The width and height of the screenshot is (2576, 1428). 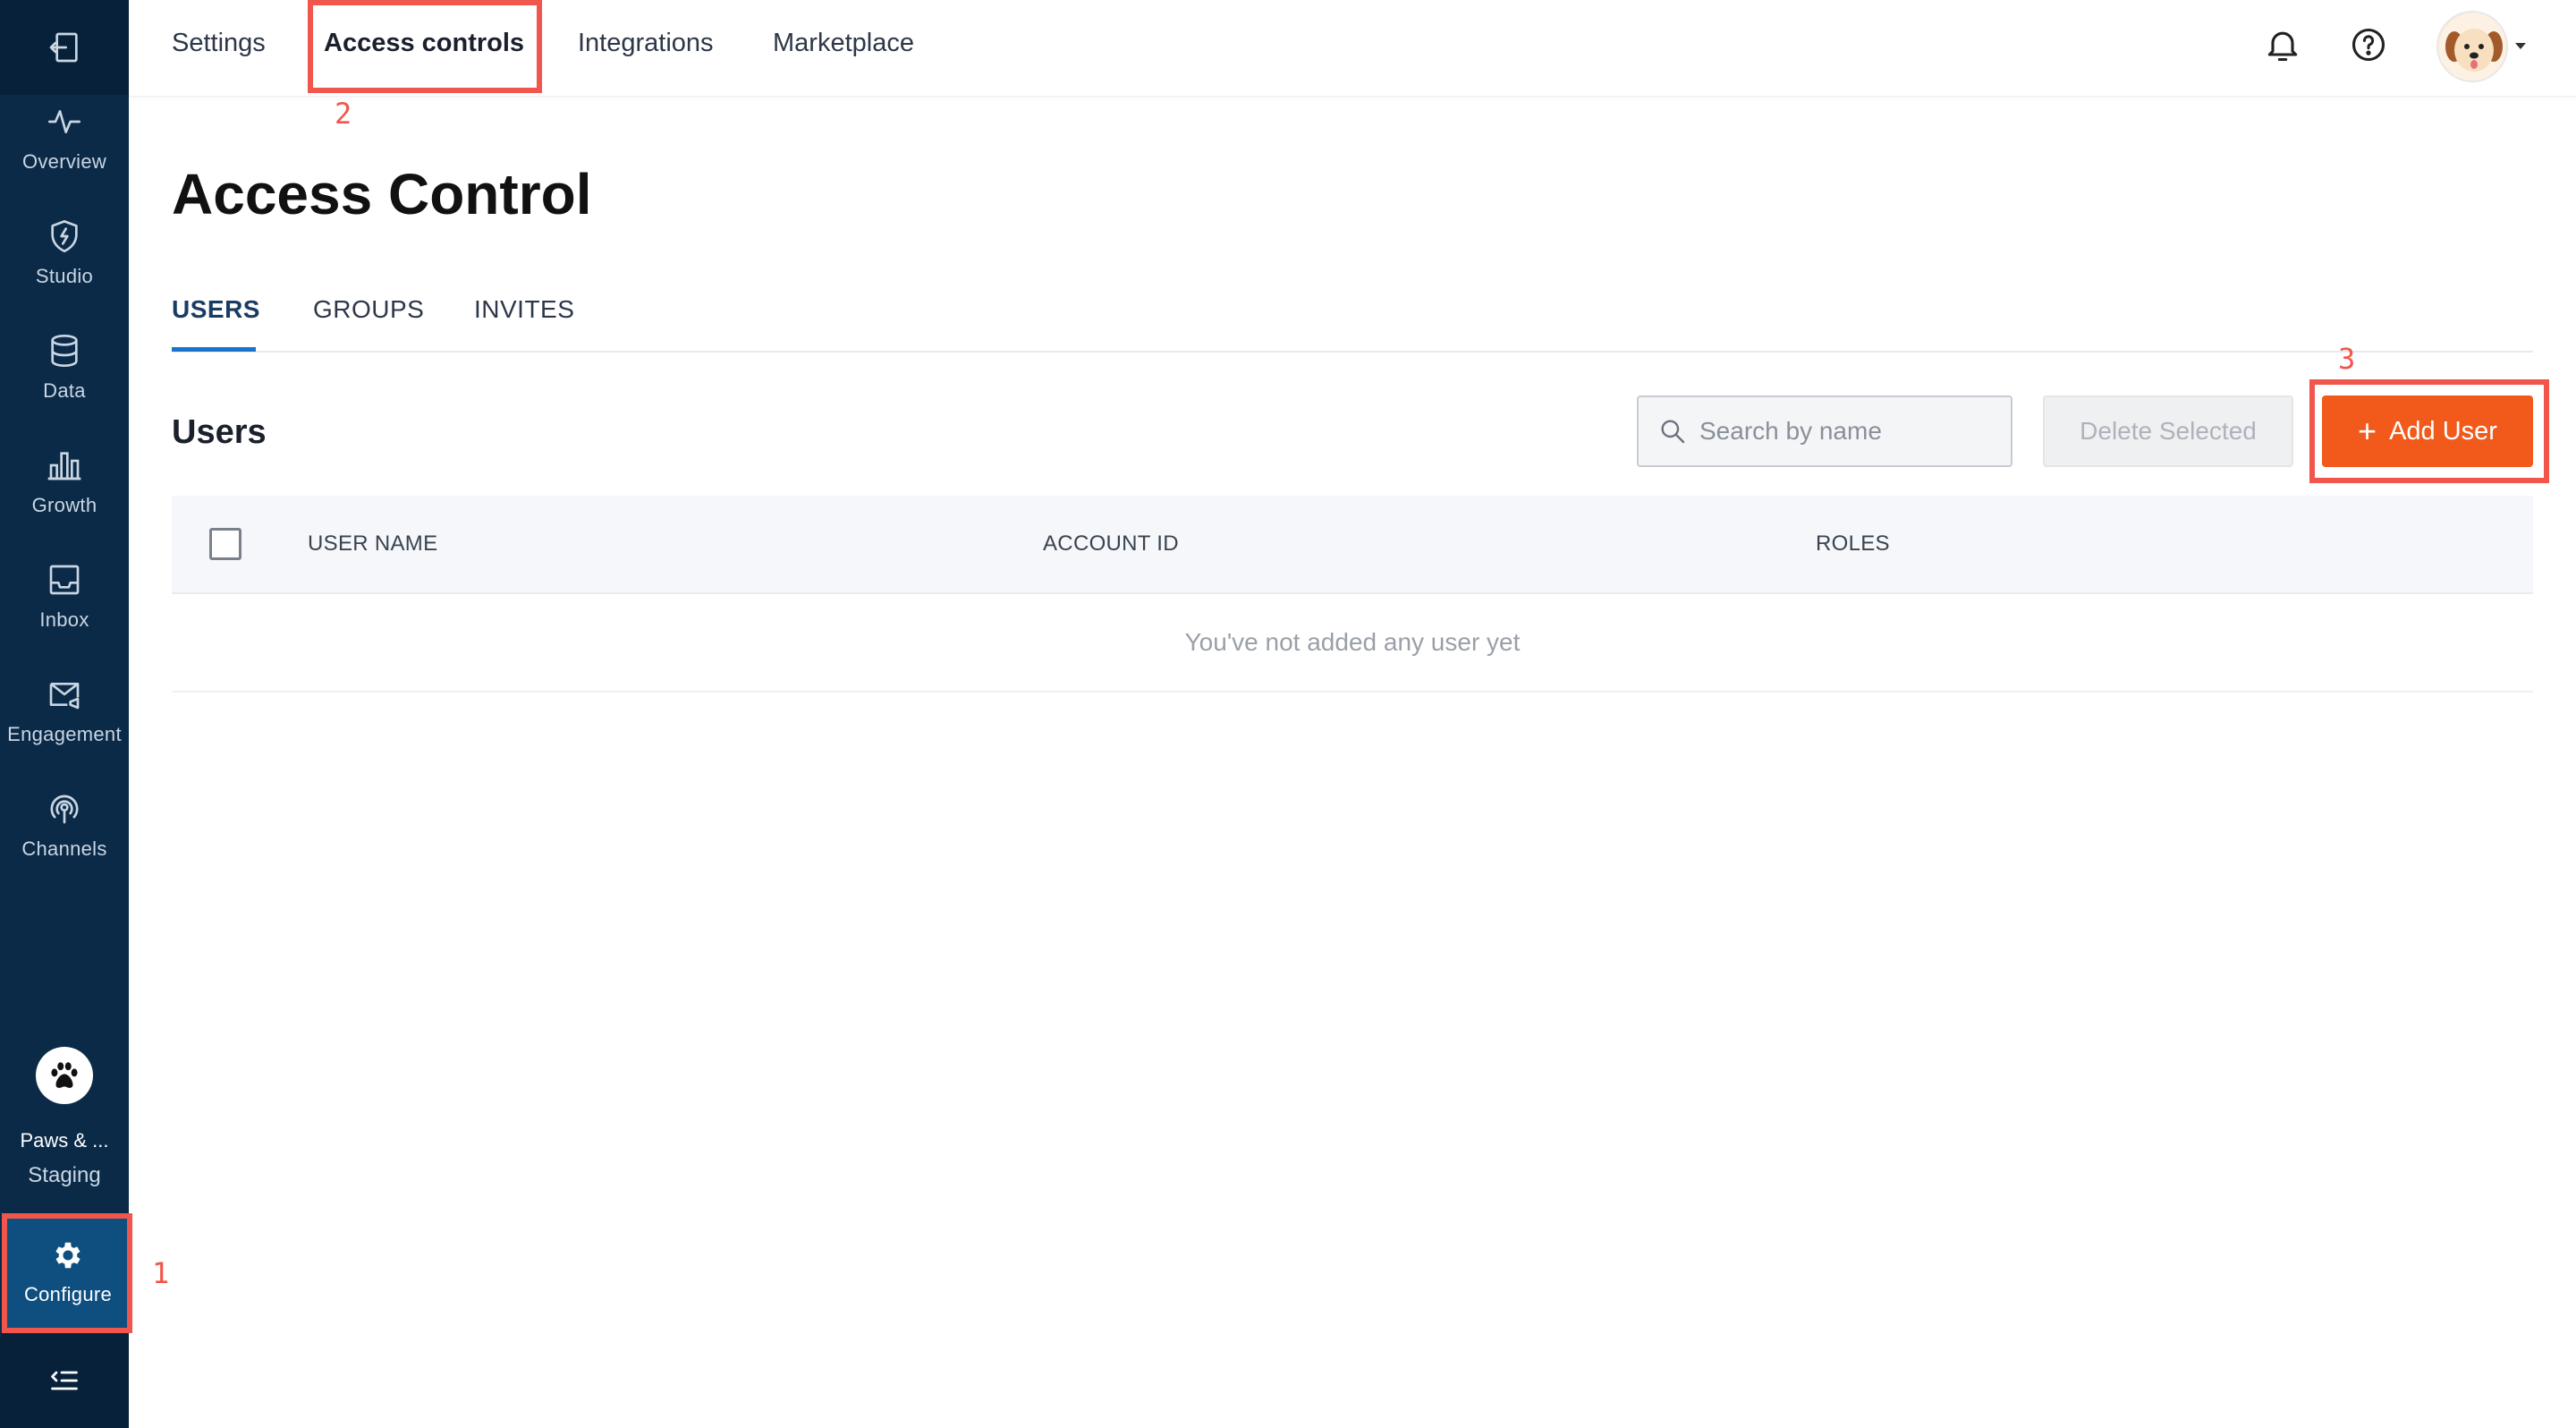 I want to click on exit-icon, so click(x=63, y=47).